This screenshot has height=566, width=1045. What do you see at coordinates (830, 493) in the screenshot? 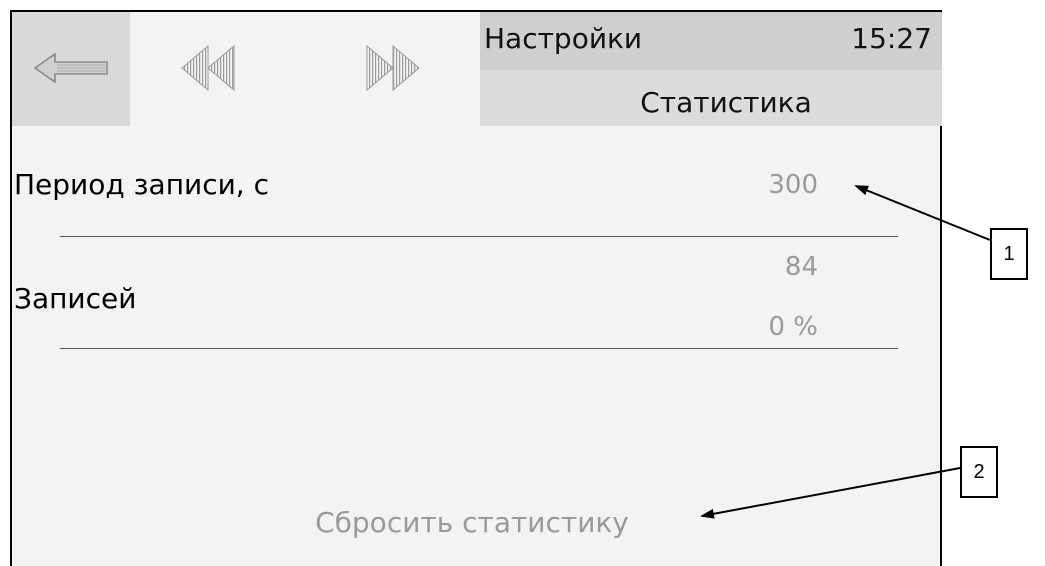
I see `callout-2-arrow` at bounding box center [830, 493].